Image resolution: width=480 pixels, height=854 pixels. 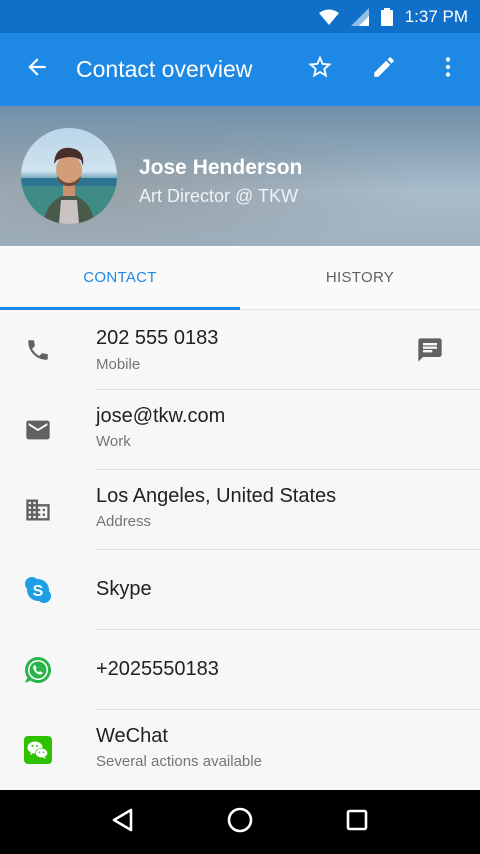 I want to click on home-circle-icon, so click(x=240, y=822).